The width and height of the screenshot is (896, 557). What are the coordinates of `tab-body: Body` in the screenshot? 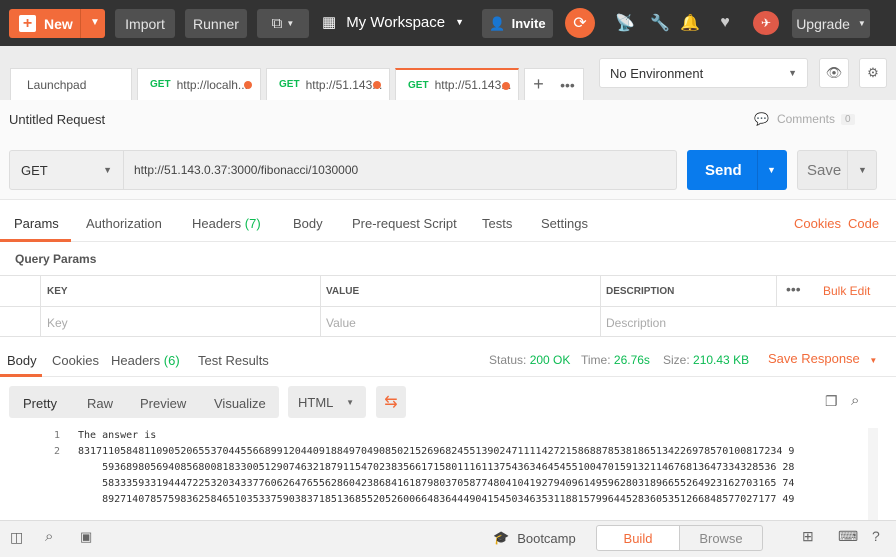 It's located at (308, 223).